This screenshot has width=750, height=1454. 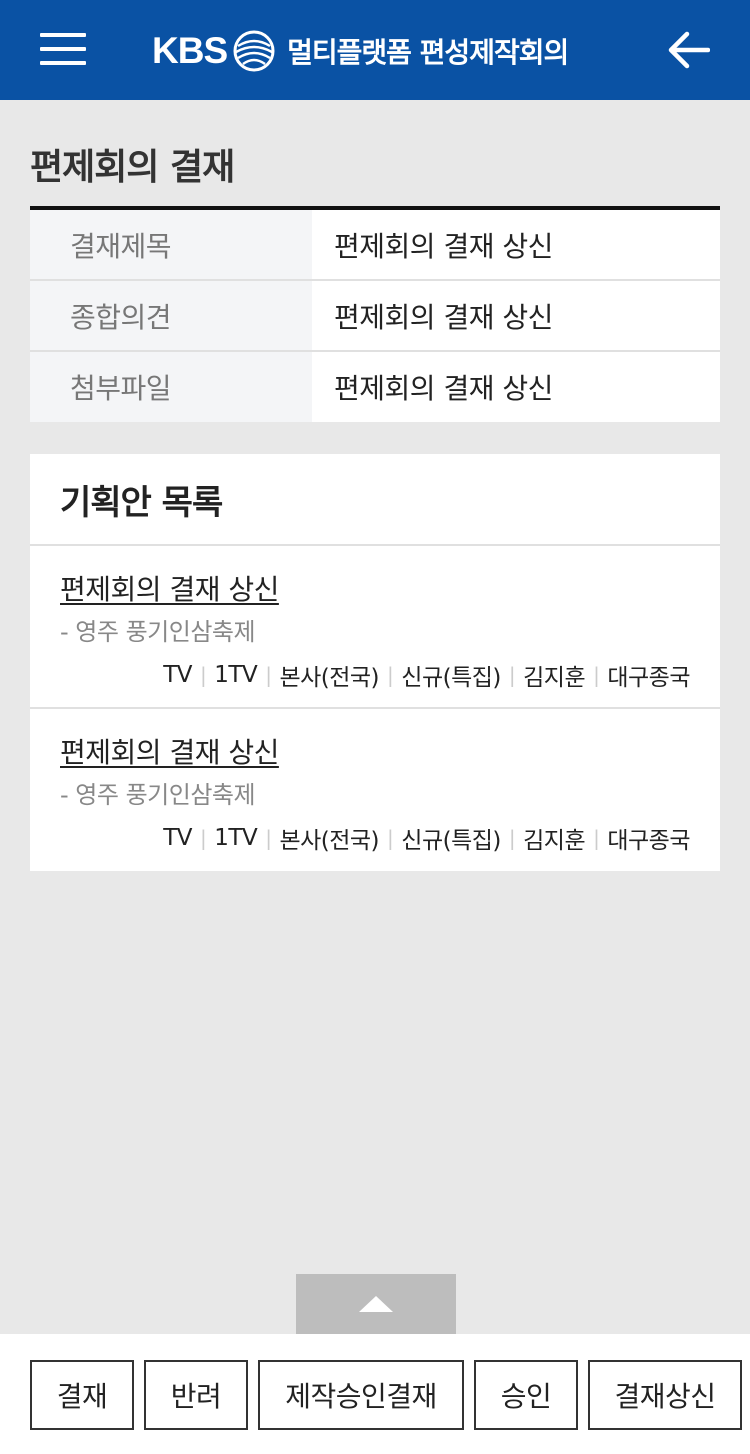 What do you see at coordinates (375, 500) in the screenshot?
I see `plan-list-heading: 기획안 목록` at bounding box center [375, 500].